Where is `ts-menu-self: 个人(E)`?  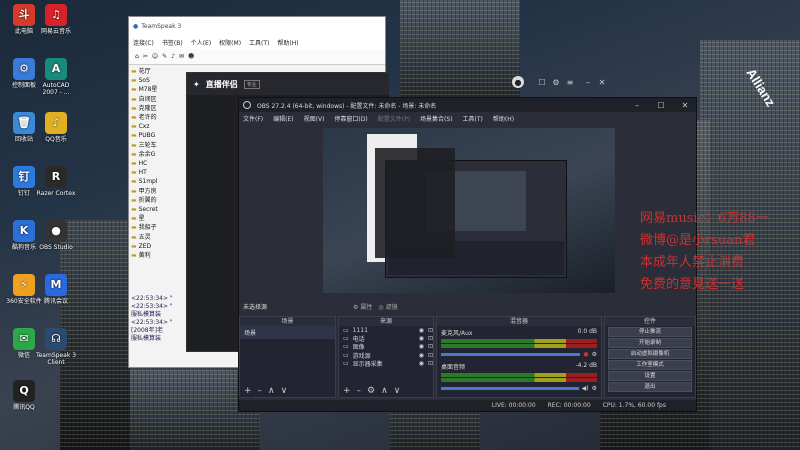 ts-menu-self: 个人(E) is located at coordinates (201, 42).